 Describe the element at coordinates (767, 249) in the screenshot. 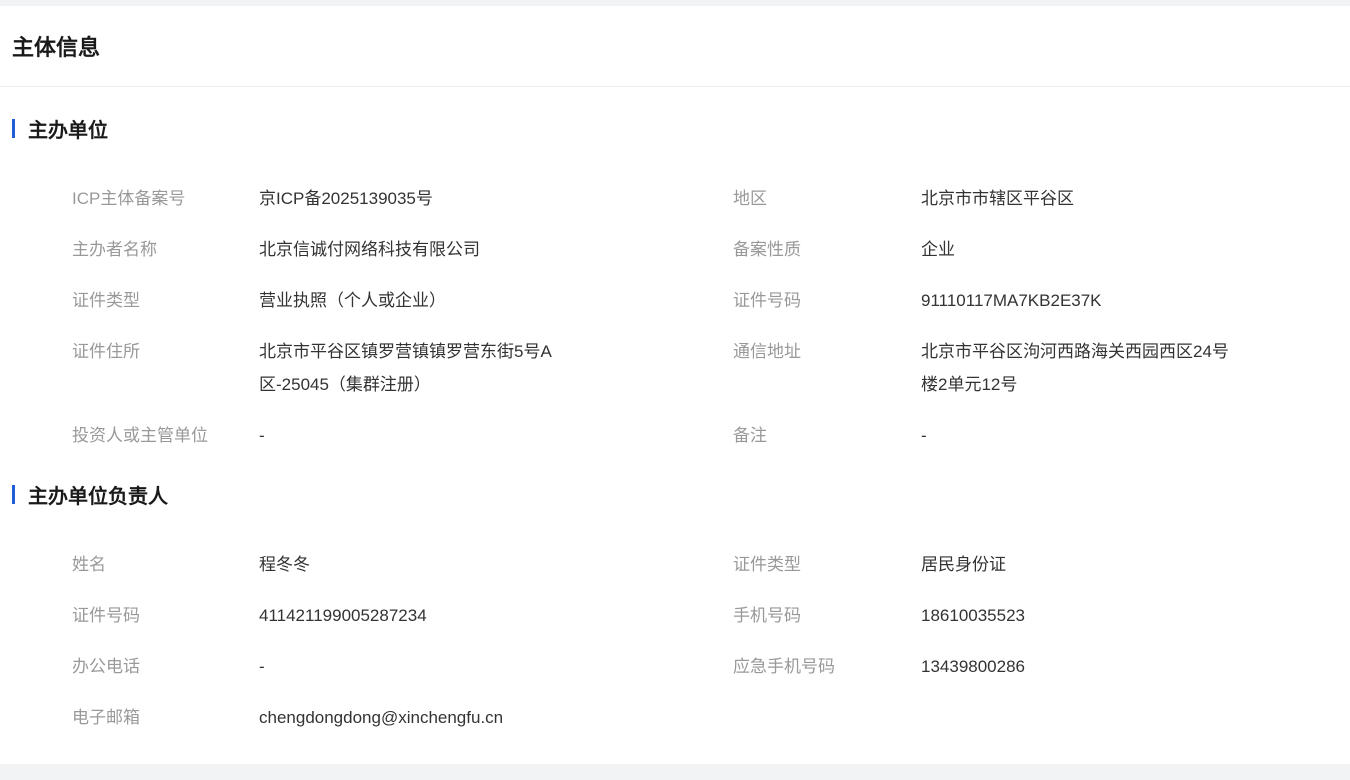

I see `field-label: 备案性质` at that location.